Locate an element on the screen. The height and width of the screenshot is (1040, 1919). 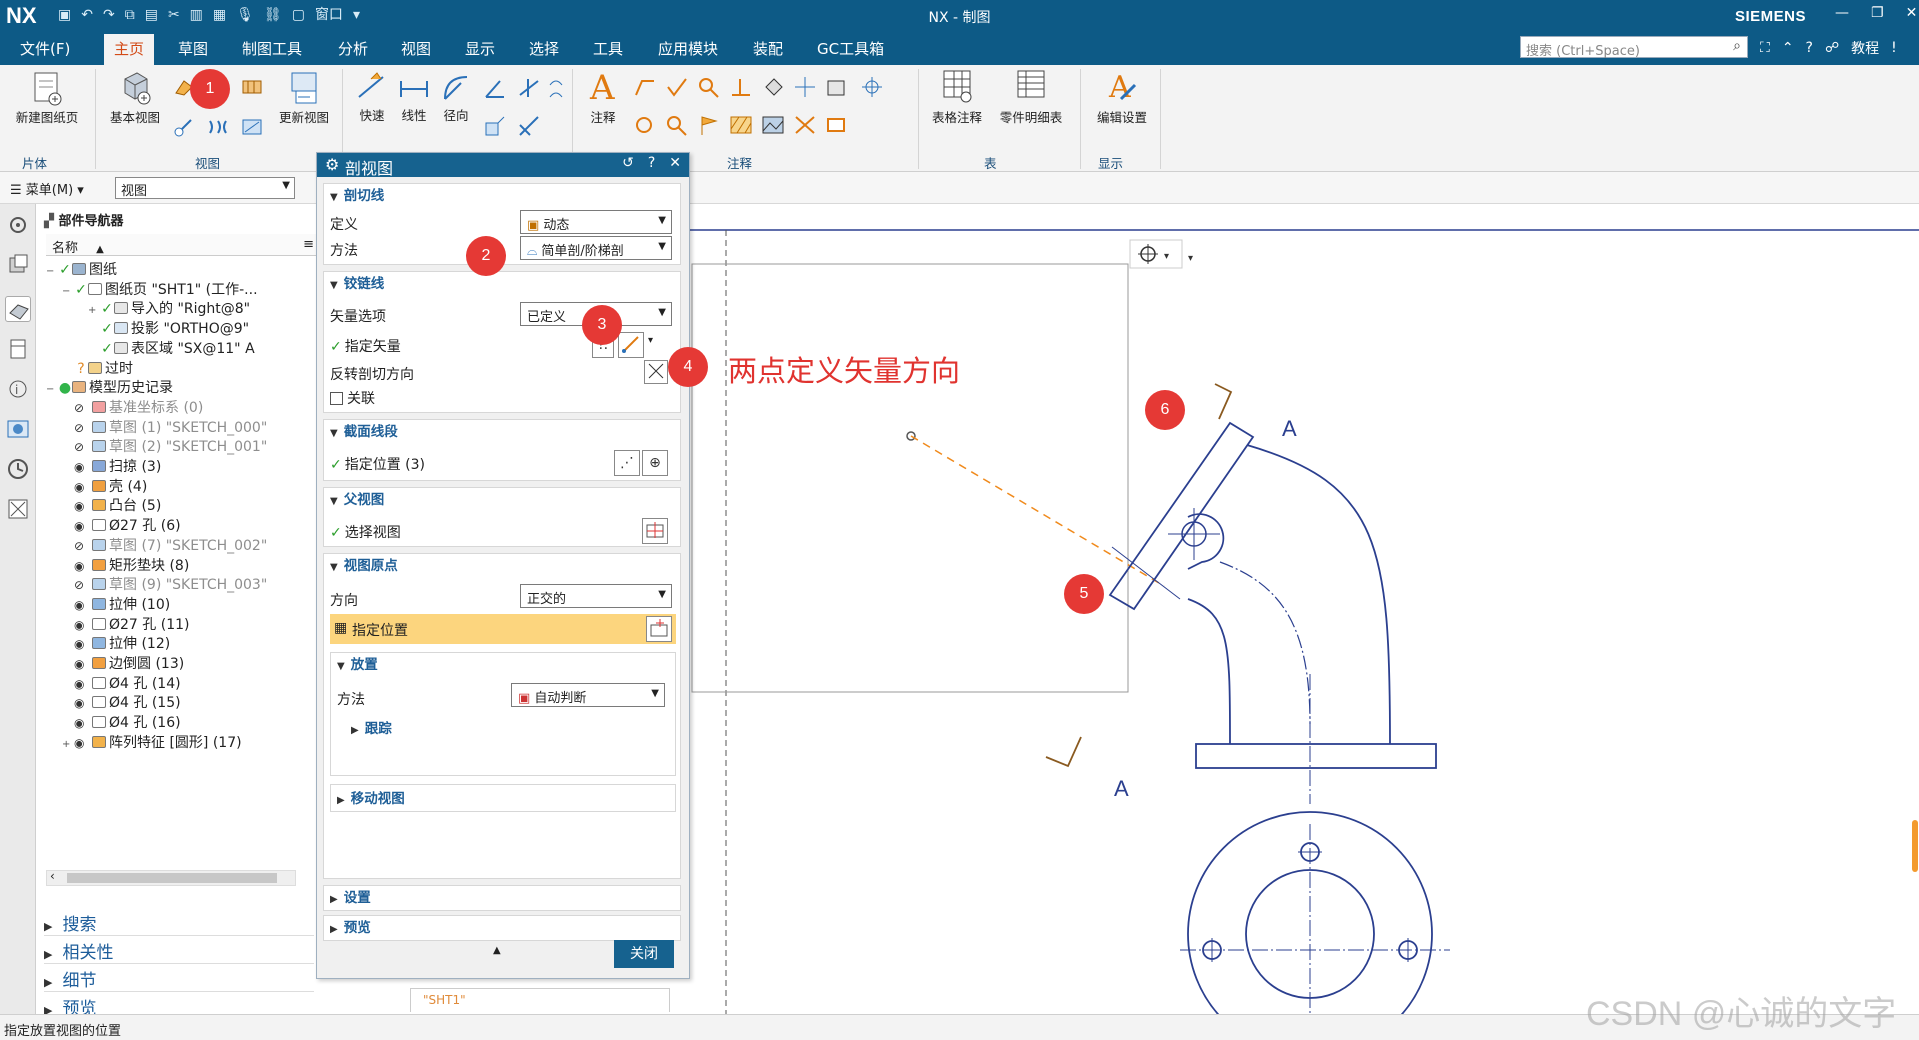
tree-toggle-icon: + is located at coordinates (68, 745).